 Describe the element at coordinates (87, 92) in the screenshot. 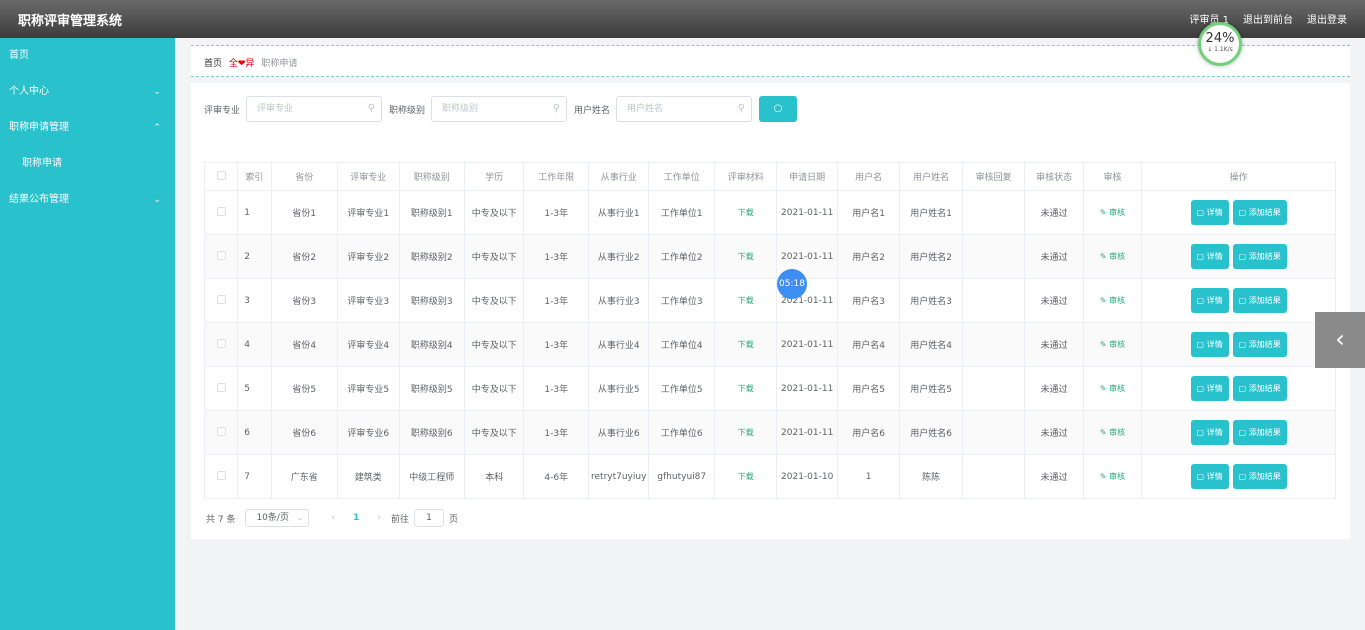

I see `sidebar-item-personal-center: 个人中心 ⌄` at that location.